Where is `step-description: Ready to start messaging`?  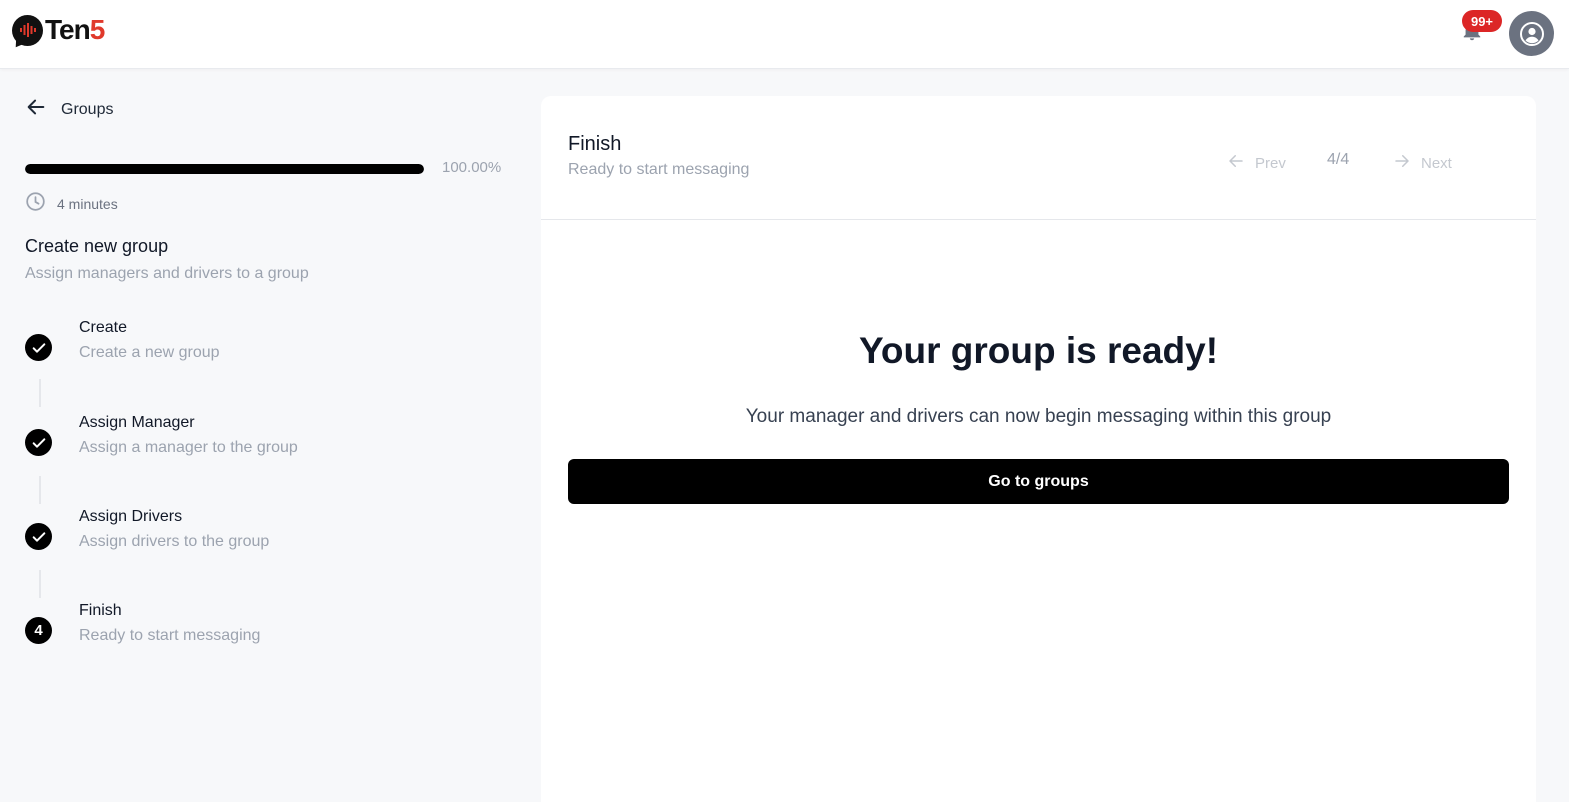
step-description: Ready to start messaging is located at coordinates (170, 635).